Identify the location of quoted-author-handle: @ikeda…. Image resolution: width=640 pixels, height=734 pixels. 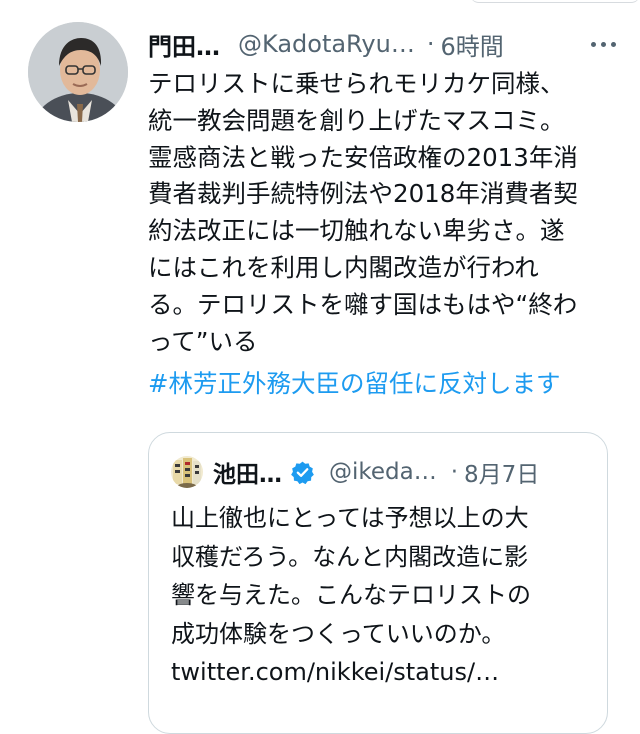
(383, 472).